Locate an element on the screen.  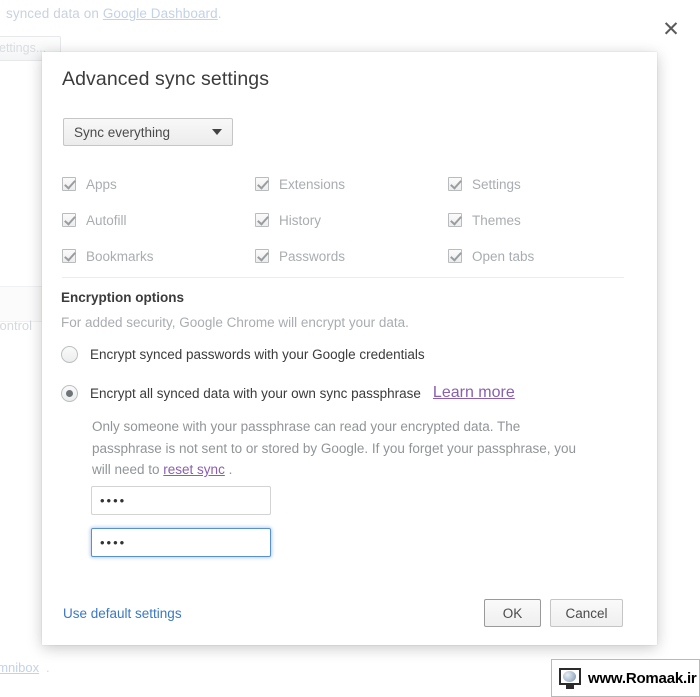
ok-button: OK is located at coordinates (512, 613).